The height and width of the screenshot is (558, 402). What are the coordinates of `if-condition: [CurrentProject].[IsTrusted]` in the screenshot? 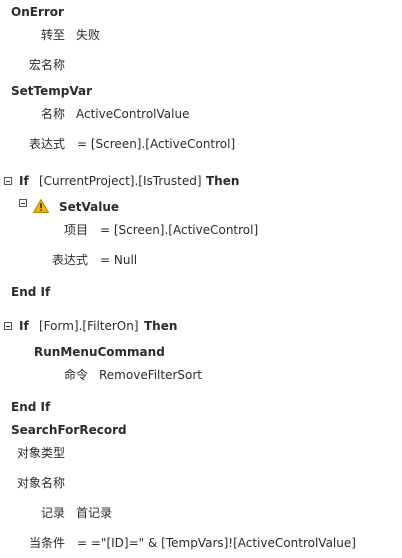 It's located at (120, 181).